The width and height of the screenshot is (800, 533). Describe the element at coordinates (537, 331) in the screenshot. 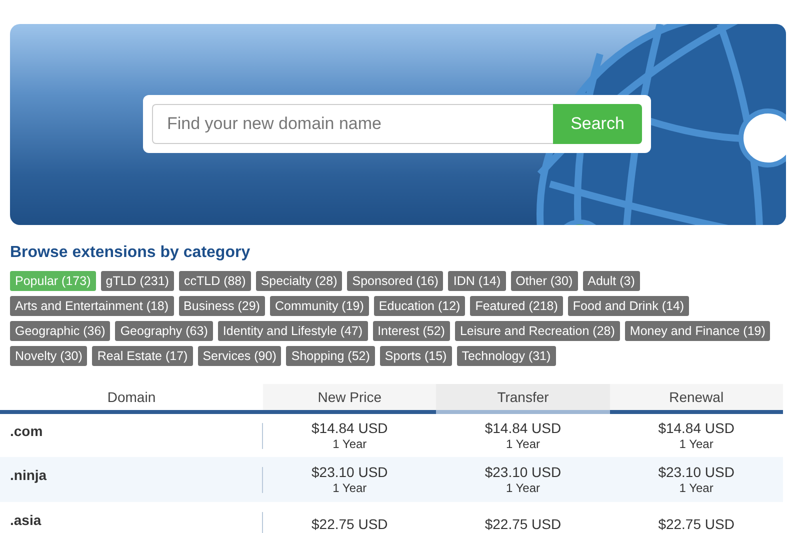

I see `category-tag: Leisure and Recreation (28)` at that location.